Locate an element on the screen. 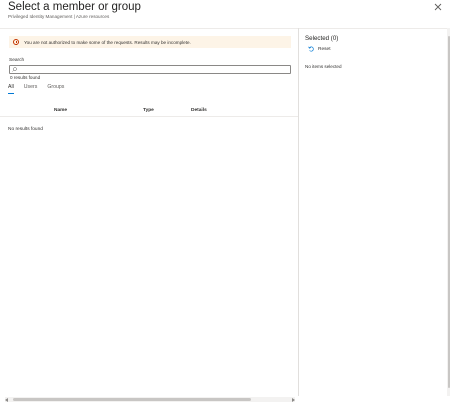 This screenshot has width=450, height=403. warning-circle-icon is located at coordinates (16, 42).